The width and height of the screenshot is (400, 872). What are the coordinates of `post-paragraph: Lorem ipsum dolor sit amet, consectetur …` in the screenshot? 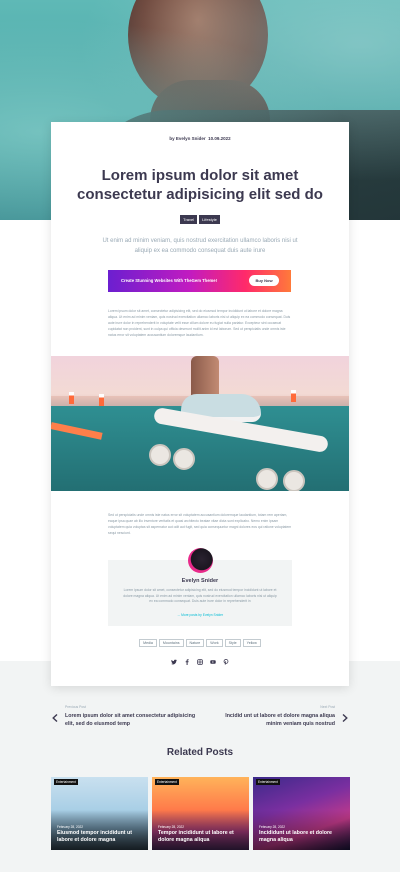 It's located at (199, 323).